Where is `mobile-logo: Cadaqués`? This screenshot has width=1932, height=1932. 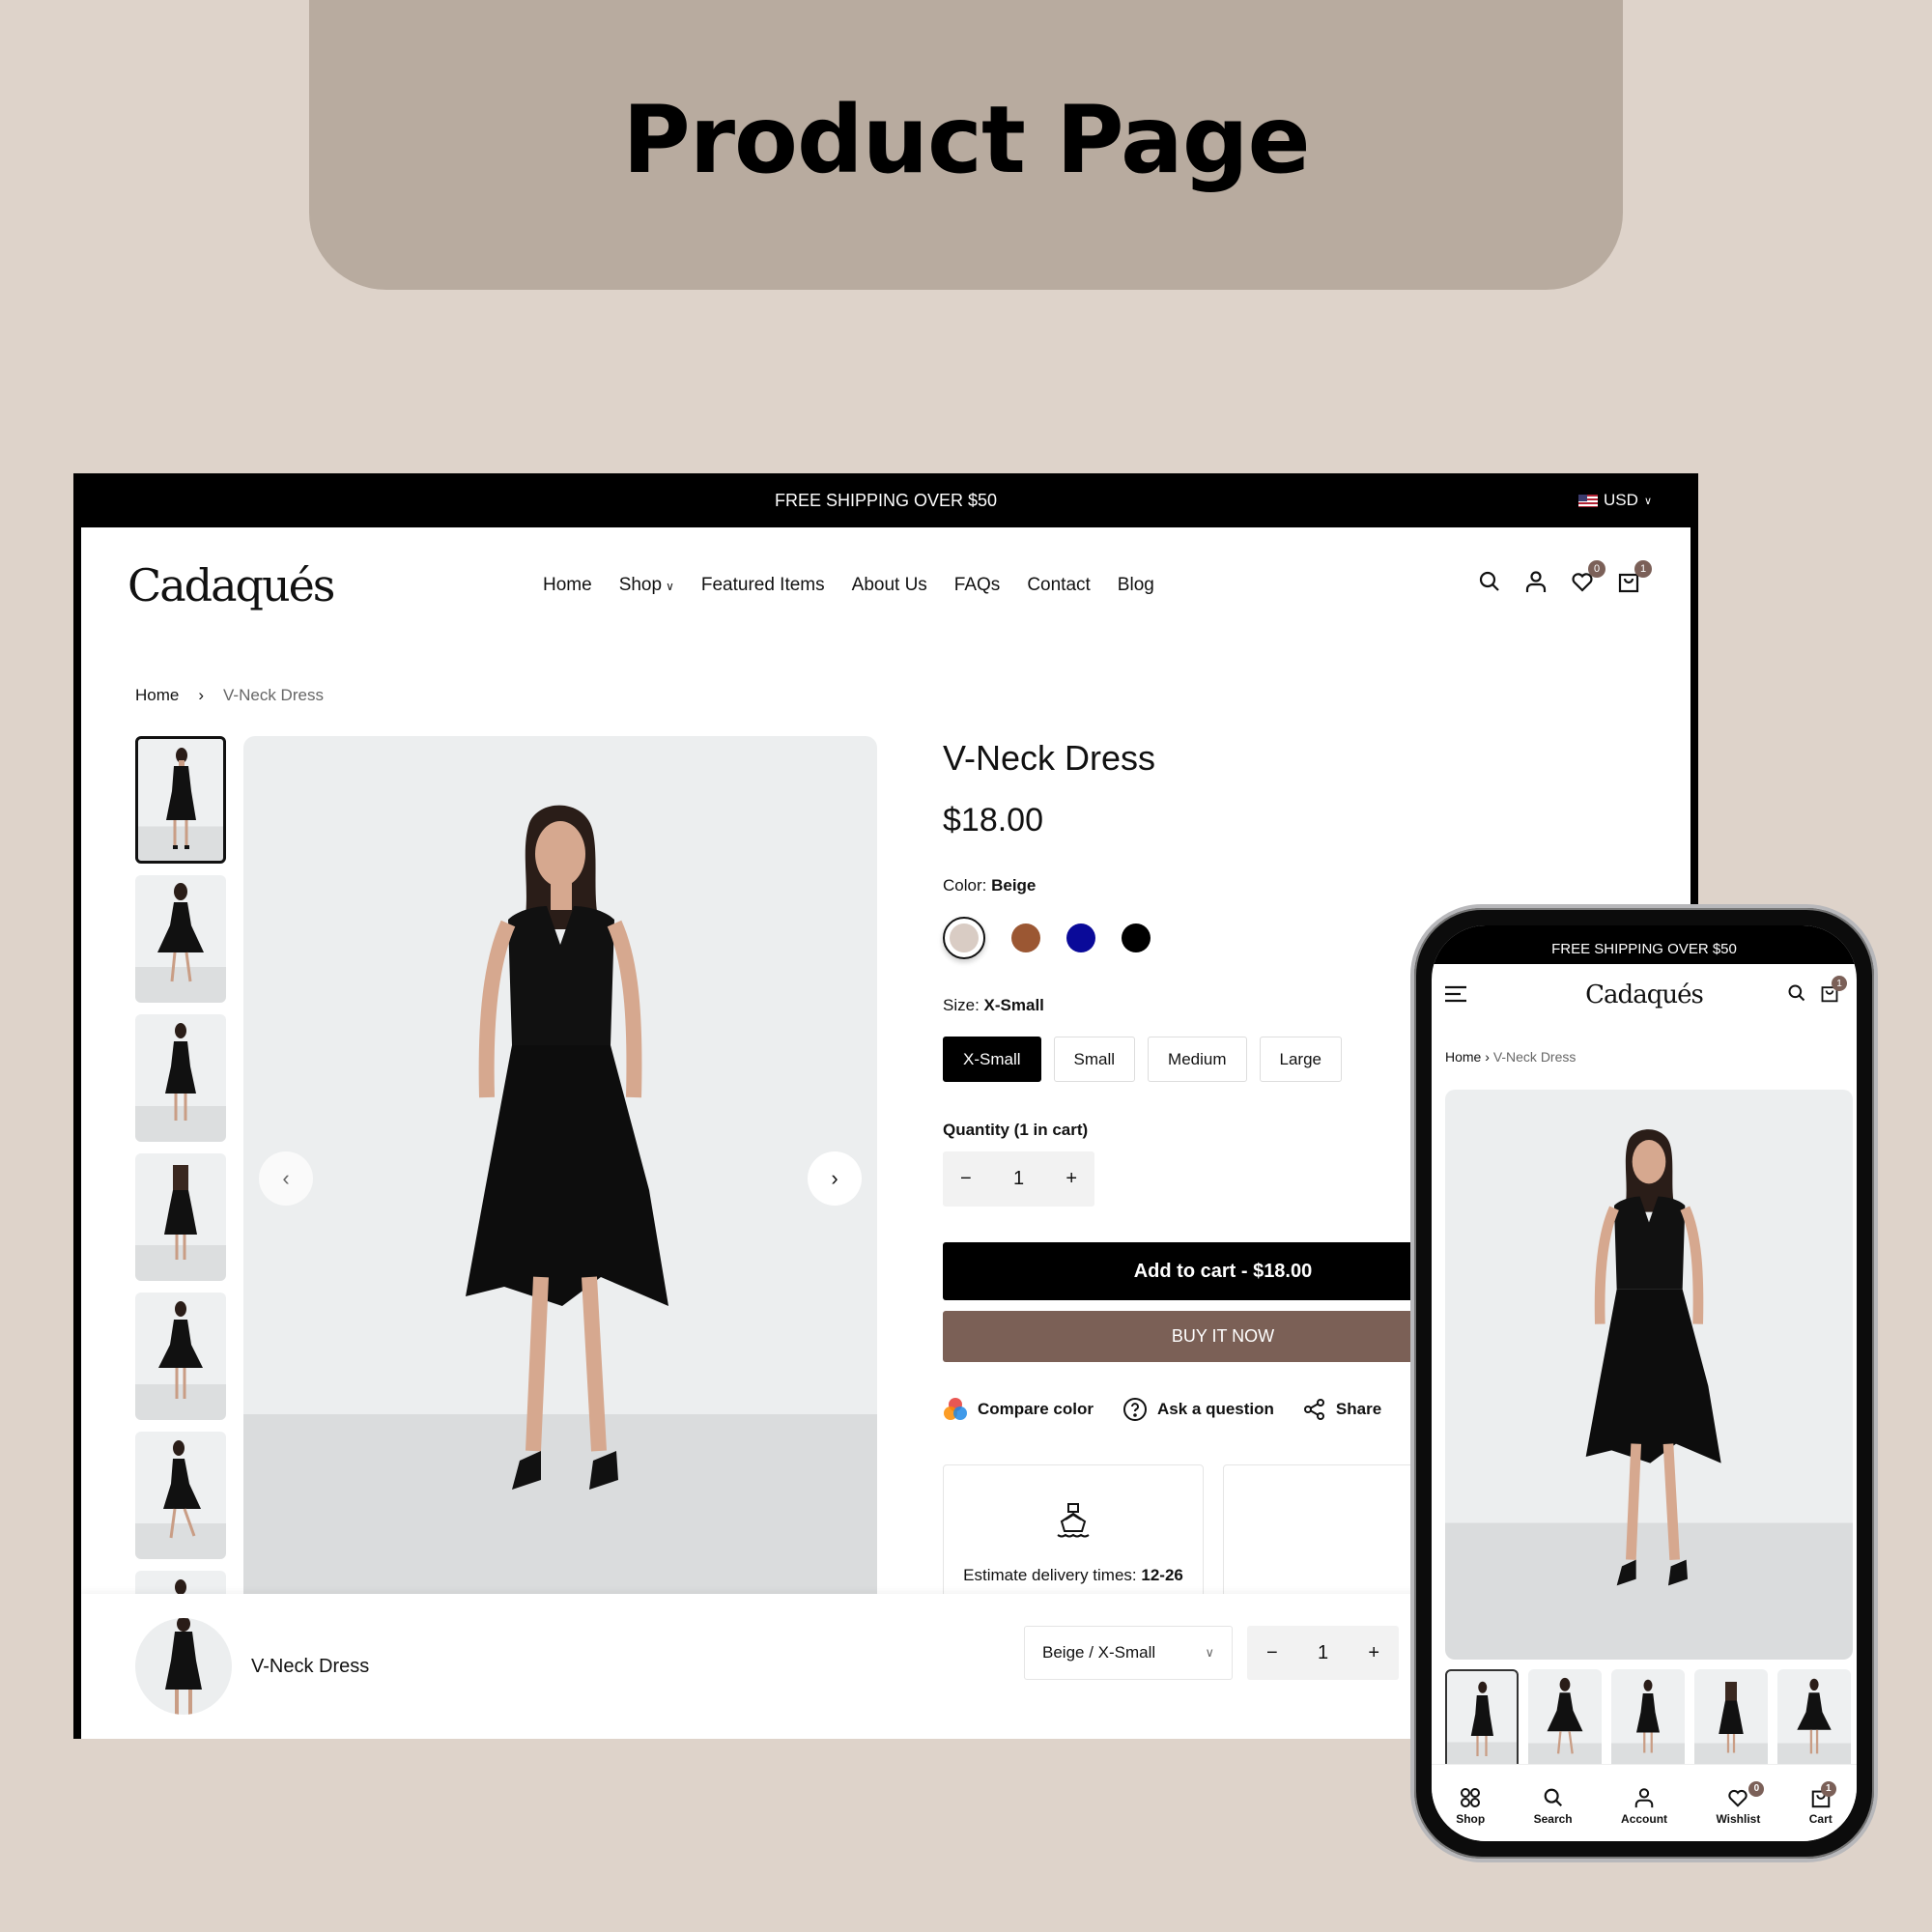 mobile-logo: Cadaqués is located at coordinates (1644, 995).